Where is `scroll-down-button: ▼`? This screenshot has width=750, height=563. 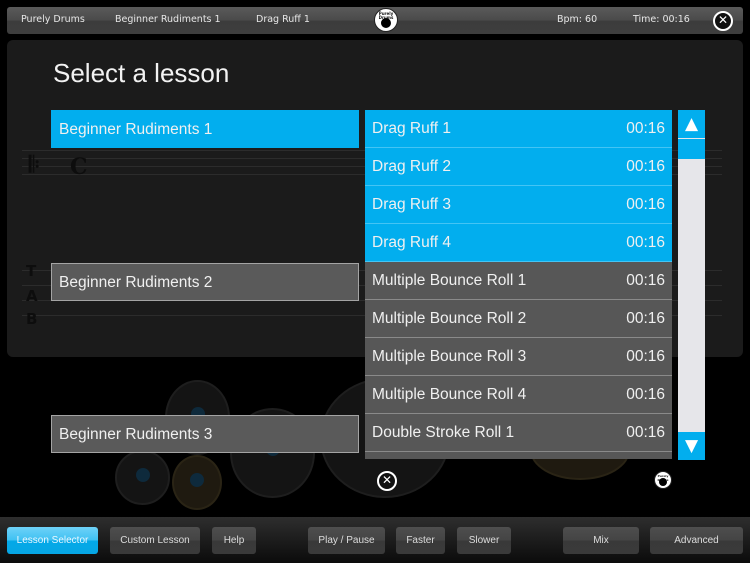
scroll-down-button: ▼ is located at coordinates (691, 446).